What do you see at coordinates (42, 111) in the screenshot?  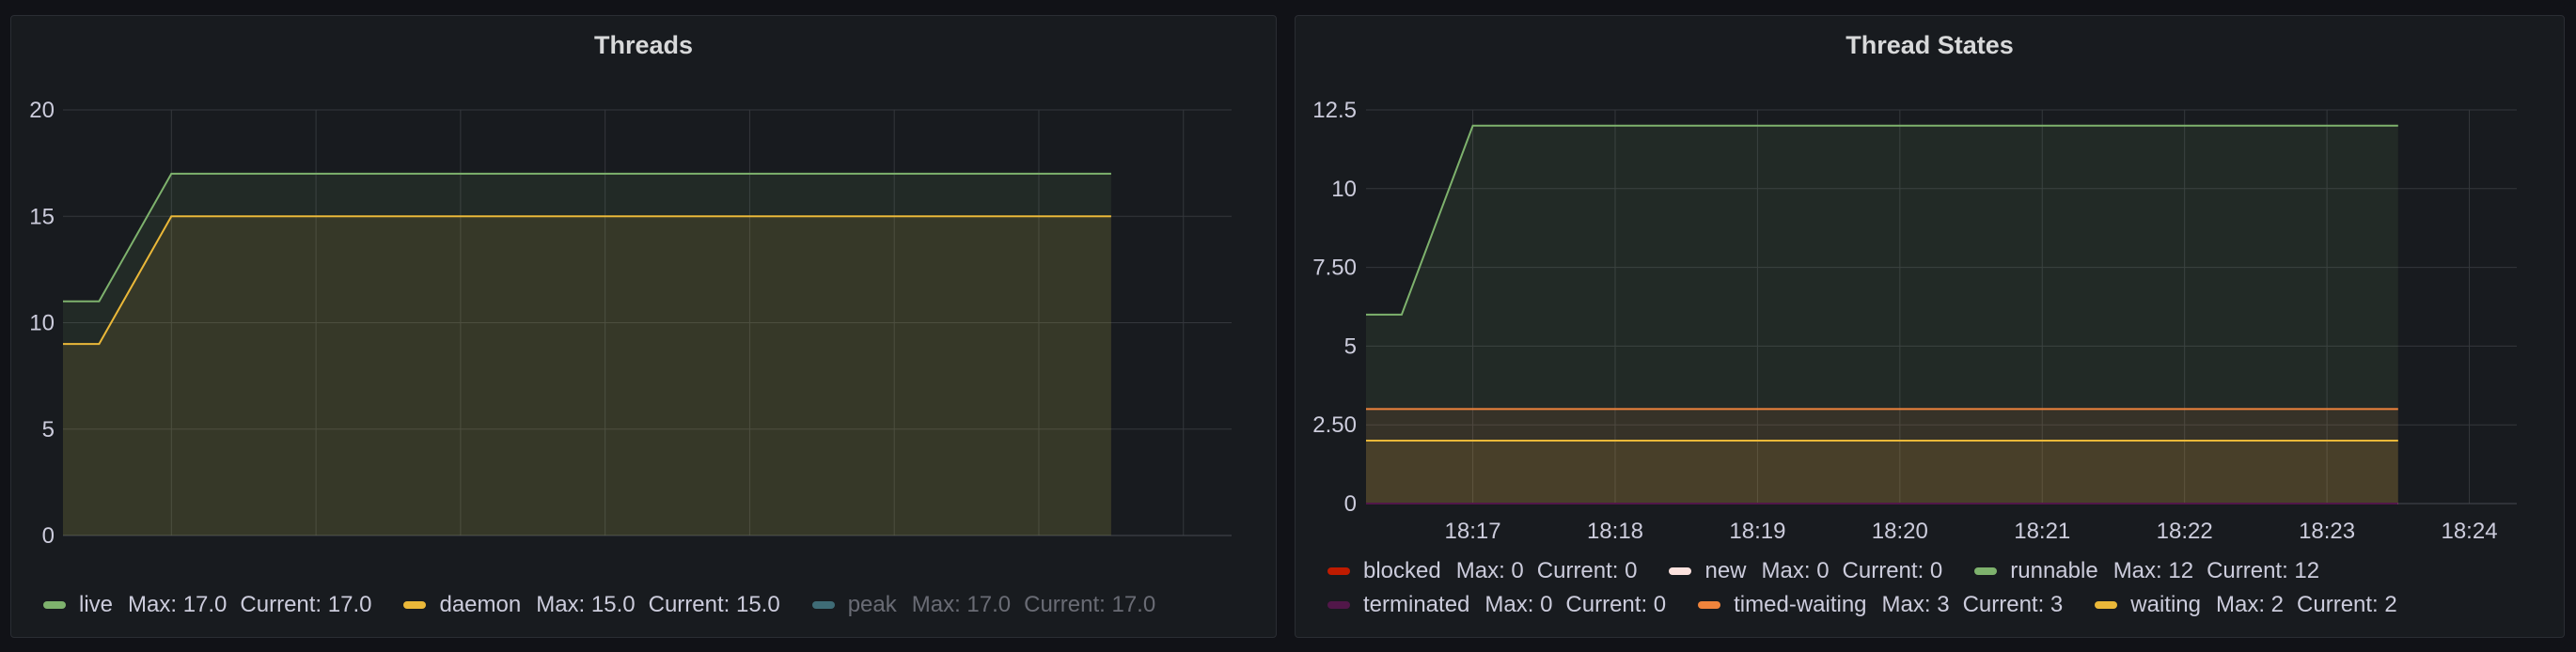 I see `y-tick-label: 20` at bounding box center [42, 111].